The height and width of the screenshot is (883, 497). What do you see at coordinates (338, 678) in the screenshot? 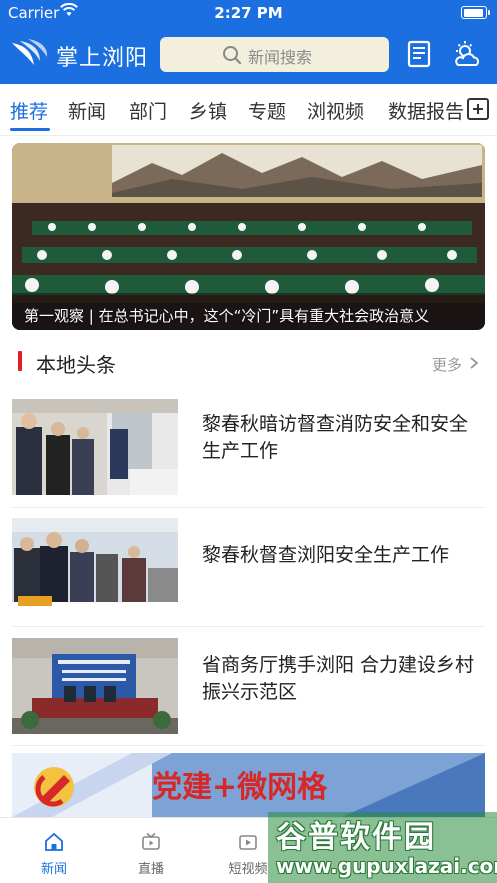
I see `news-title: 省商务厅携手浏阳 合力建设乡村振兴示范区` at bounding box center [338, 678].